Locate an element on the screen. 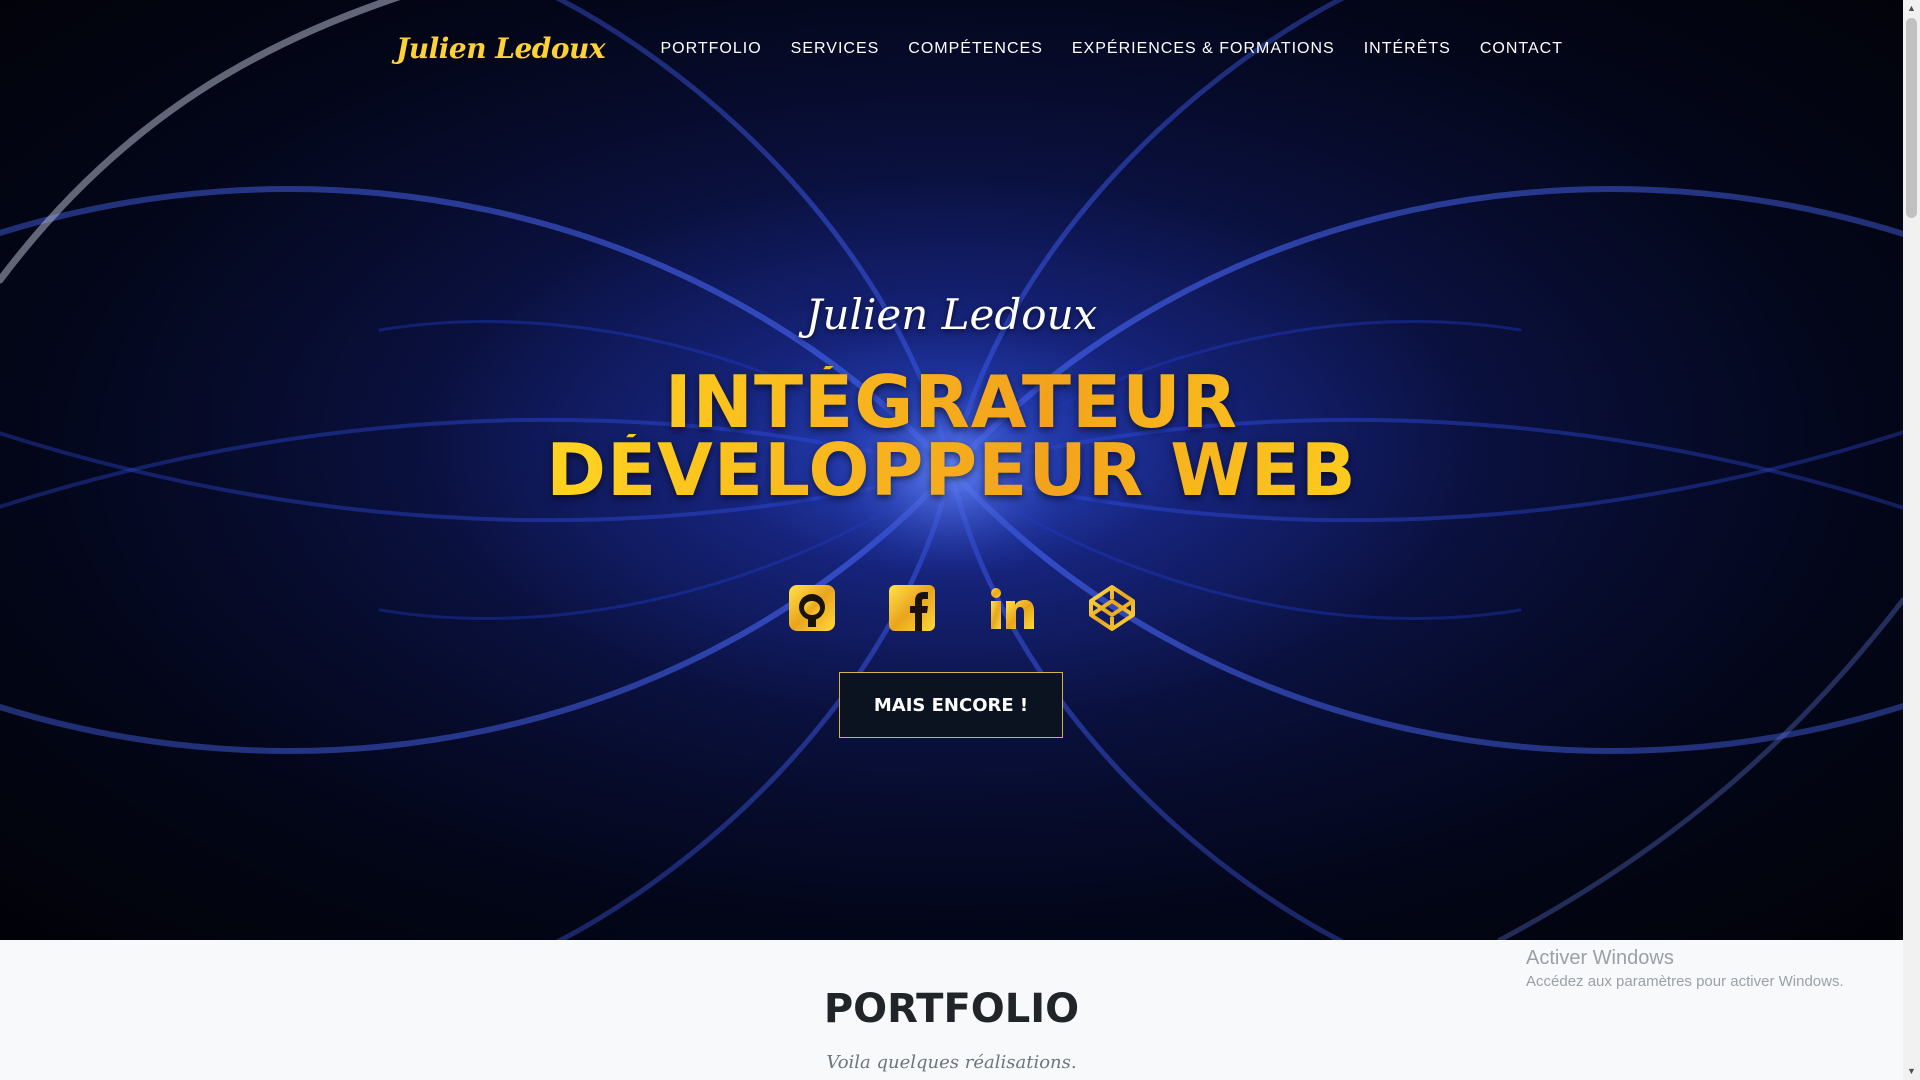  scroll-up-icon: ▲ is located at coordinates (1911, 8).